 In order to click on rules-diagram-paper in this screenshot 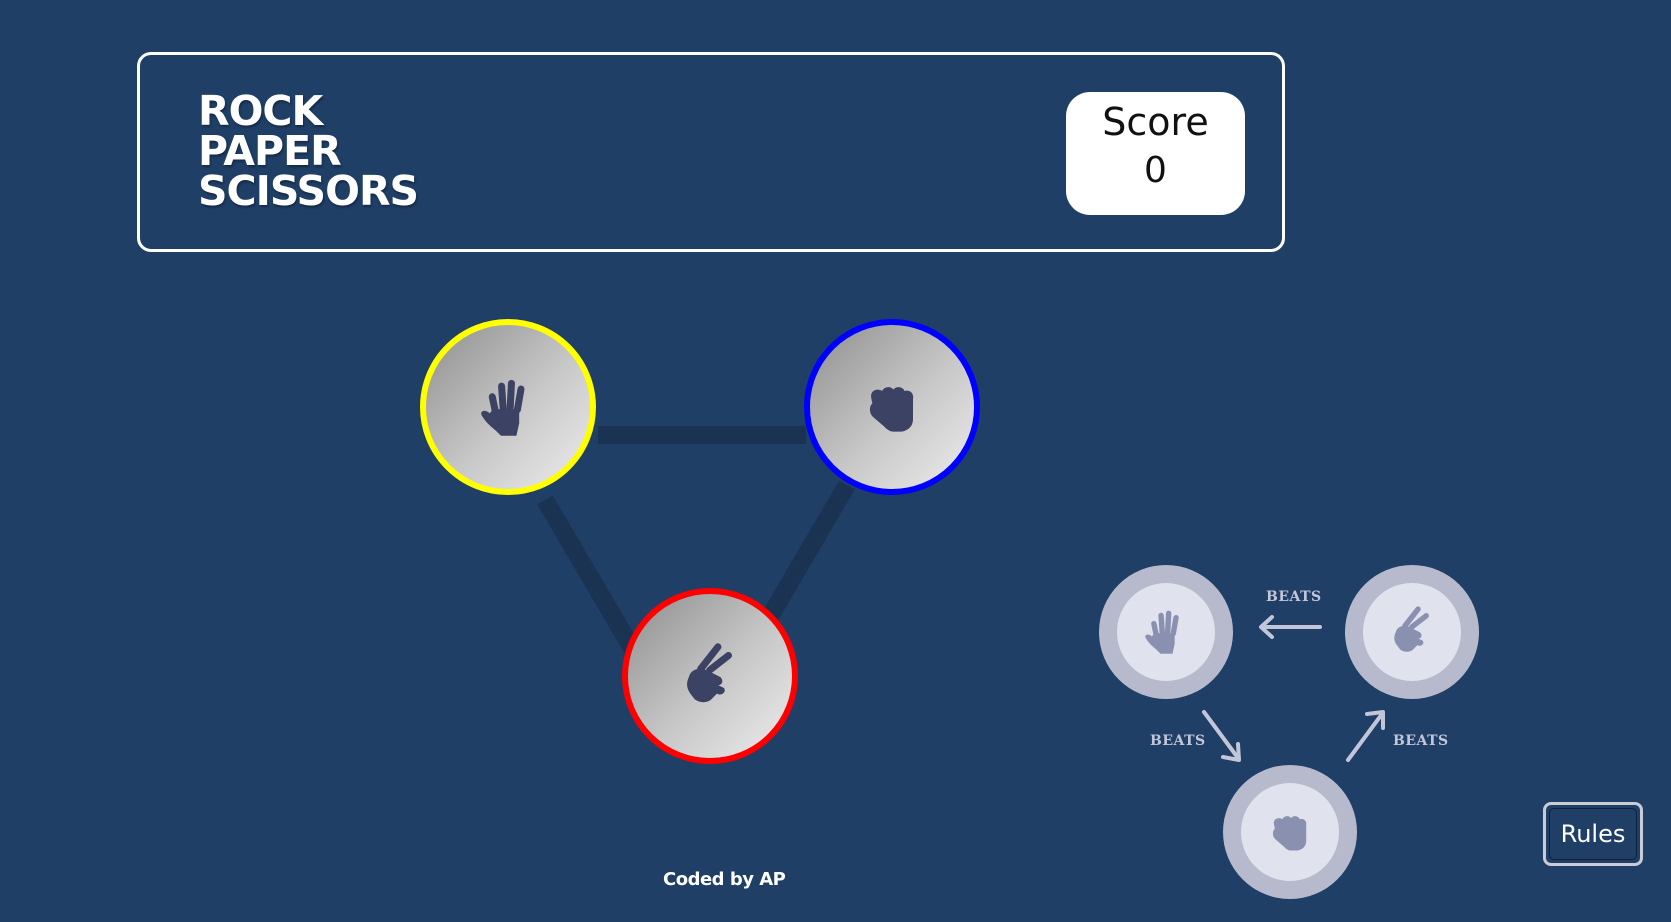, I will do `click(1166, 632)`.